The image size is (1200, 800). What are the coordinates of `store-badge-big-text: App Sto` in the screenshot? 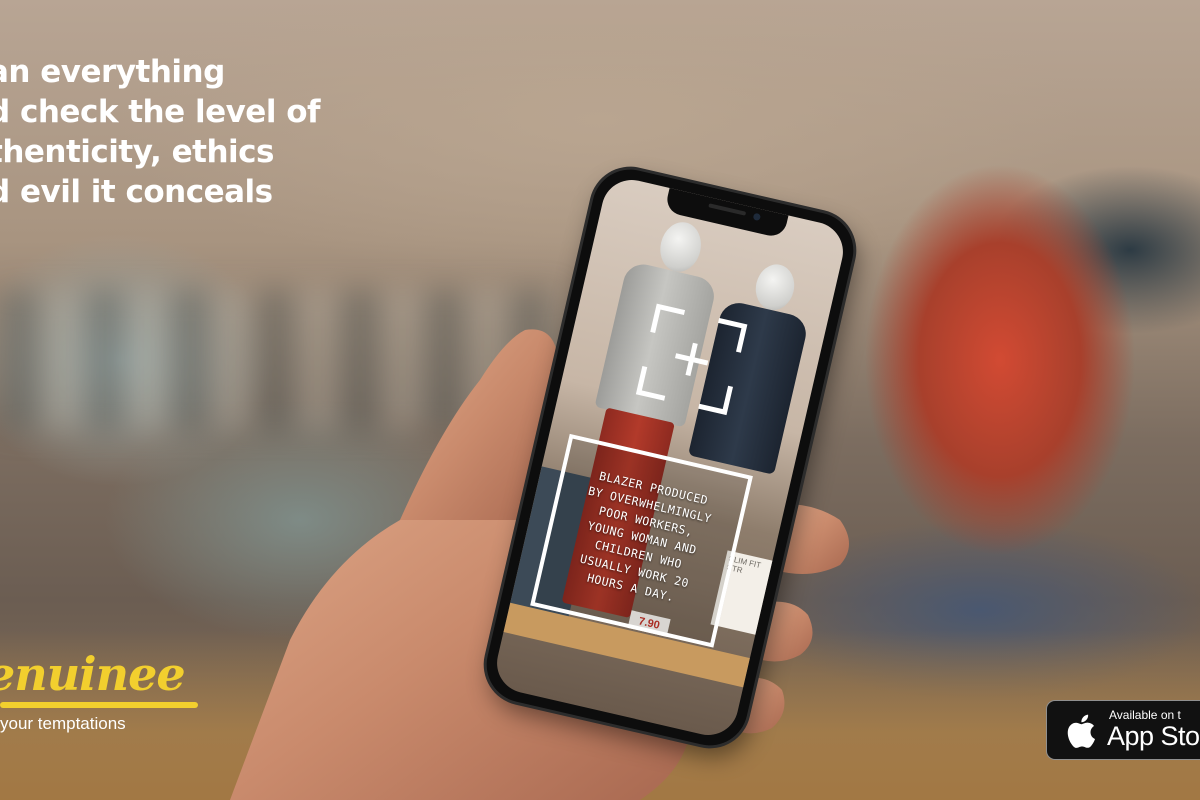 It's located at (1153, 736).